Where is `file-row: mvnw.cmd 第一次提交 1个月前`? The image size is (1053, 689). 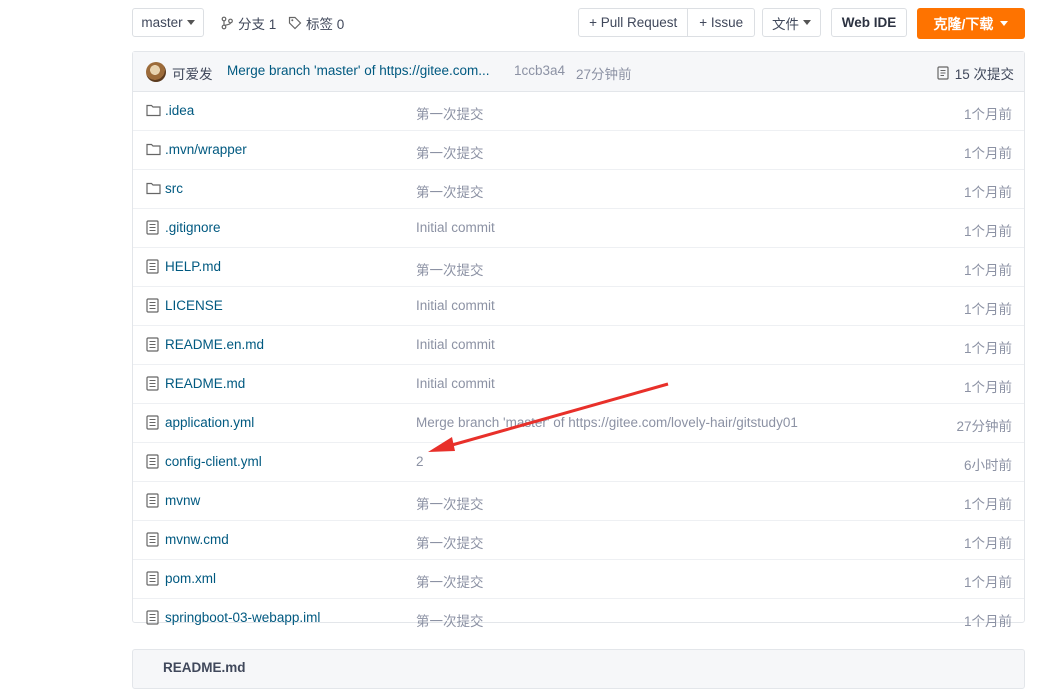 file-row: mvnw.cmd 第一次提交 1个月前 is located at coordinates (578, 540).